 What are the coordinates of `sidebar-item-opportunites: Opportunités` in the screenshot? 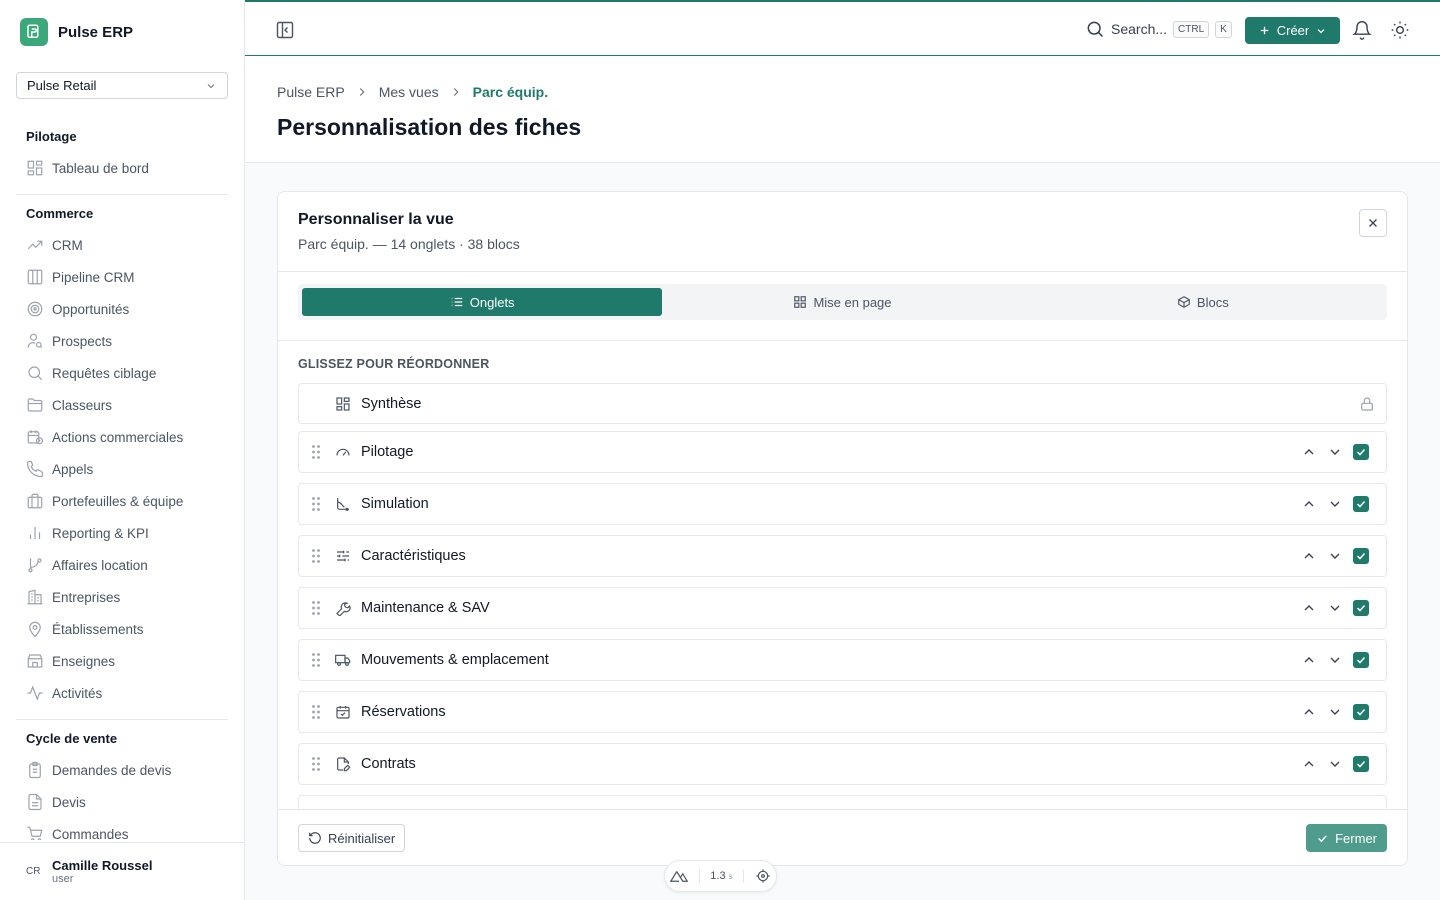 It's located at (122, 309).